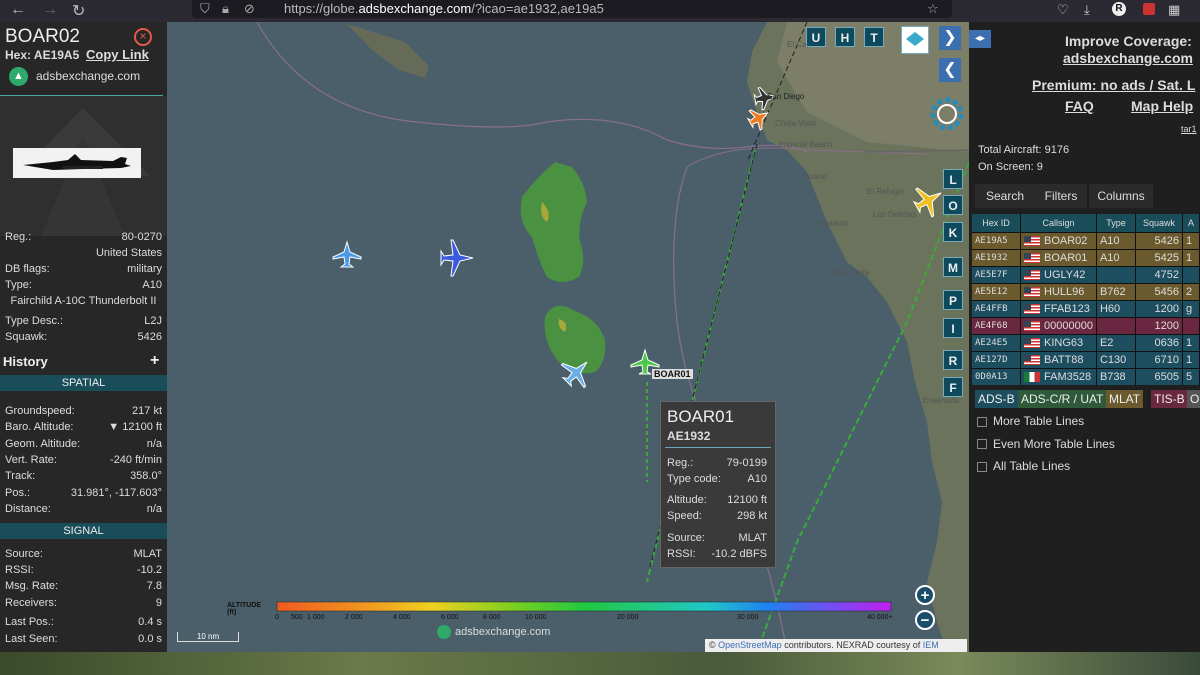  What do you see at coordinates (684, 516) in the screenshot?
I see `popup-key: Speed:` at bounding box center [684, 516].